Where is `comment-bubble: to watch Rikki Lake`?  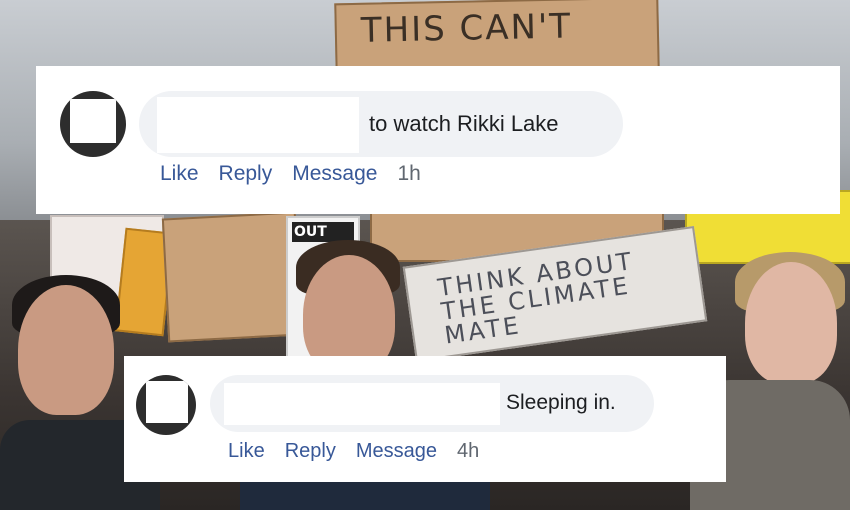 comment-bubble: to watch Rikki Lake is located at coordinates (381, 124).